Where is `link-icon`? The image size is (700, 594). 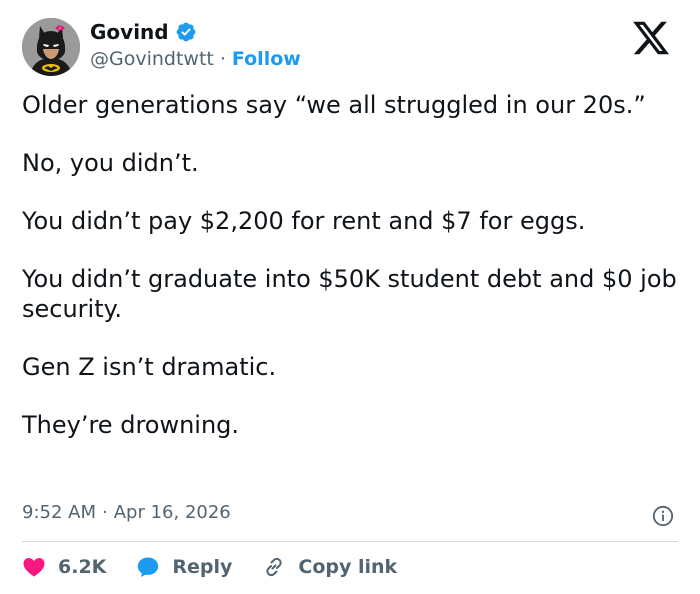
link-icon is located at coordinates (274, 567).